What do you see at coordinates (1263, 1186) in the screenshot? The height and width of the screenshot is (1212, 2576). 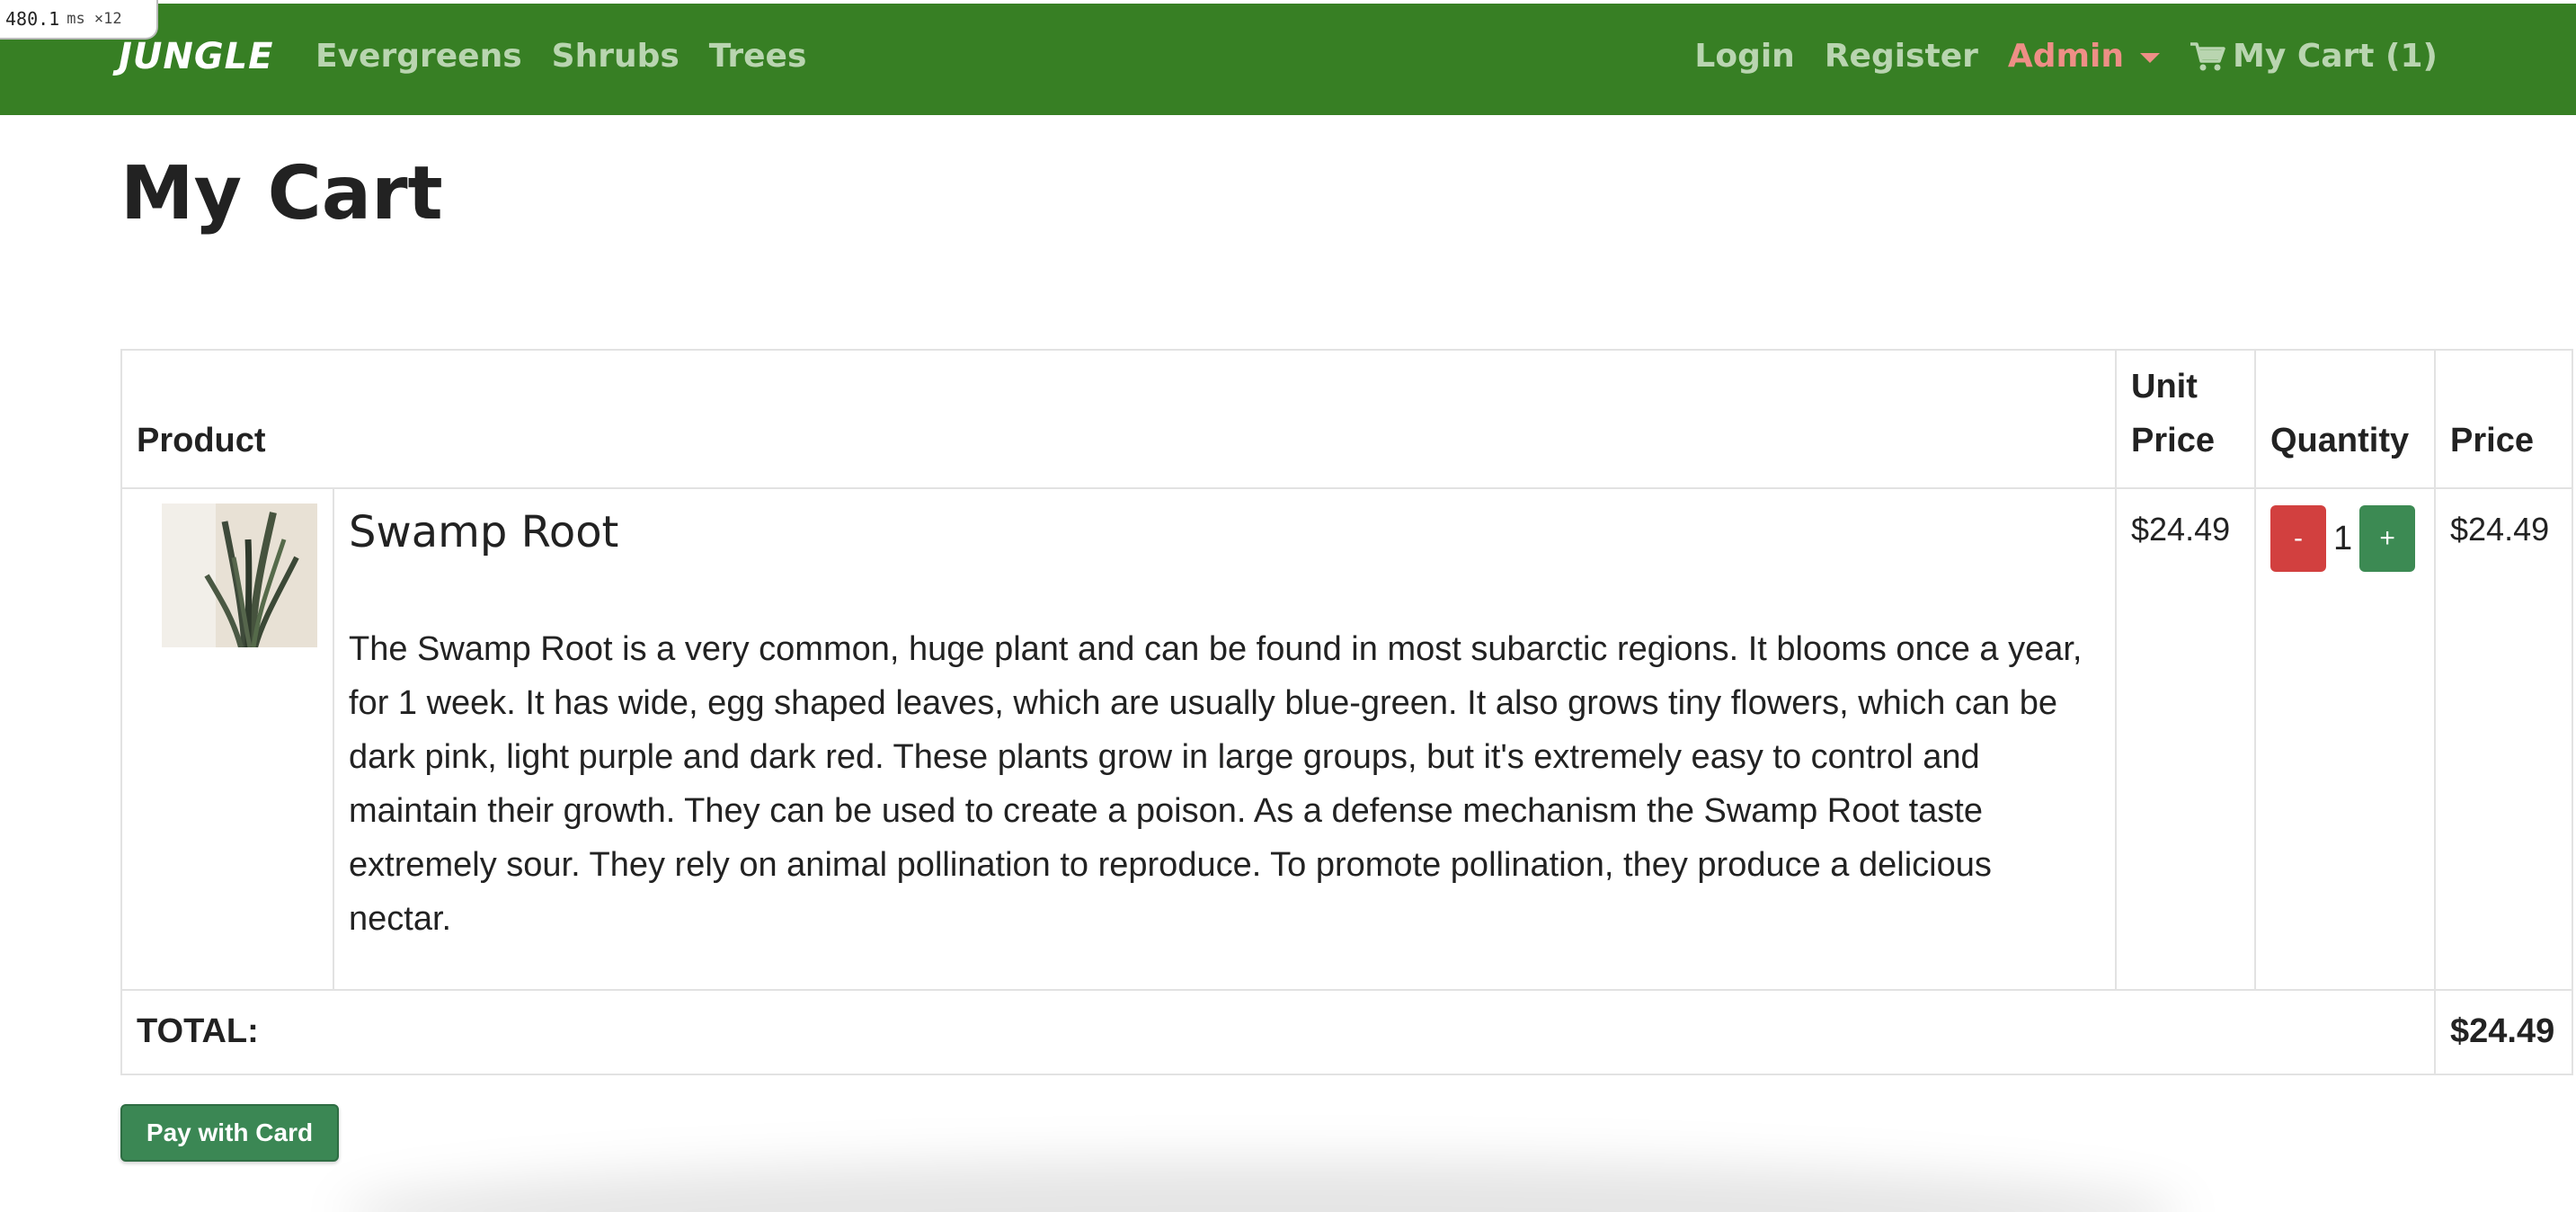 I see `overlay-shadow` at bounding box center [1263, 1186].